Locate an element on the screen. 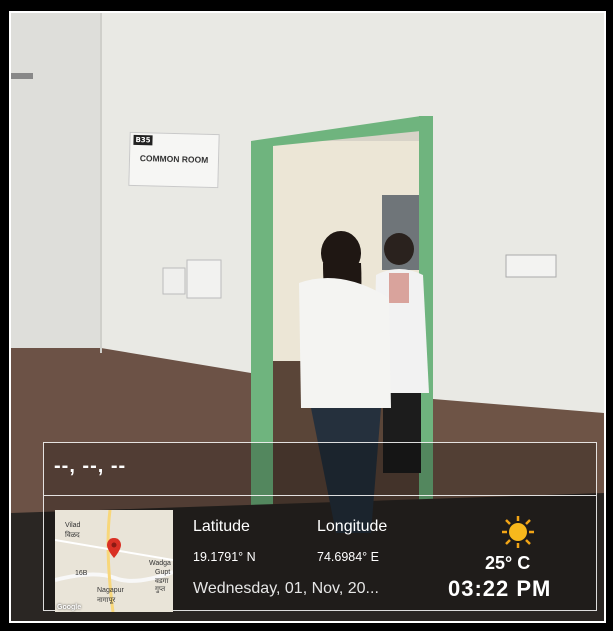 The height and width of the screenshot is (631, 613). common-room-sign: B35 COMMON ROOM is located at coordinates (174, 160).